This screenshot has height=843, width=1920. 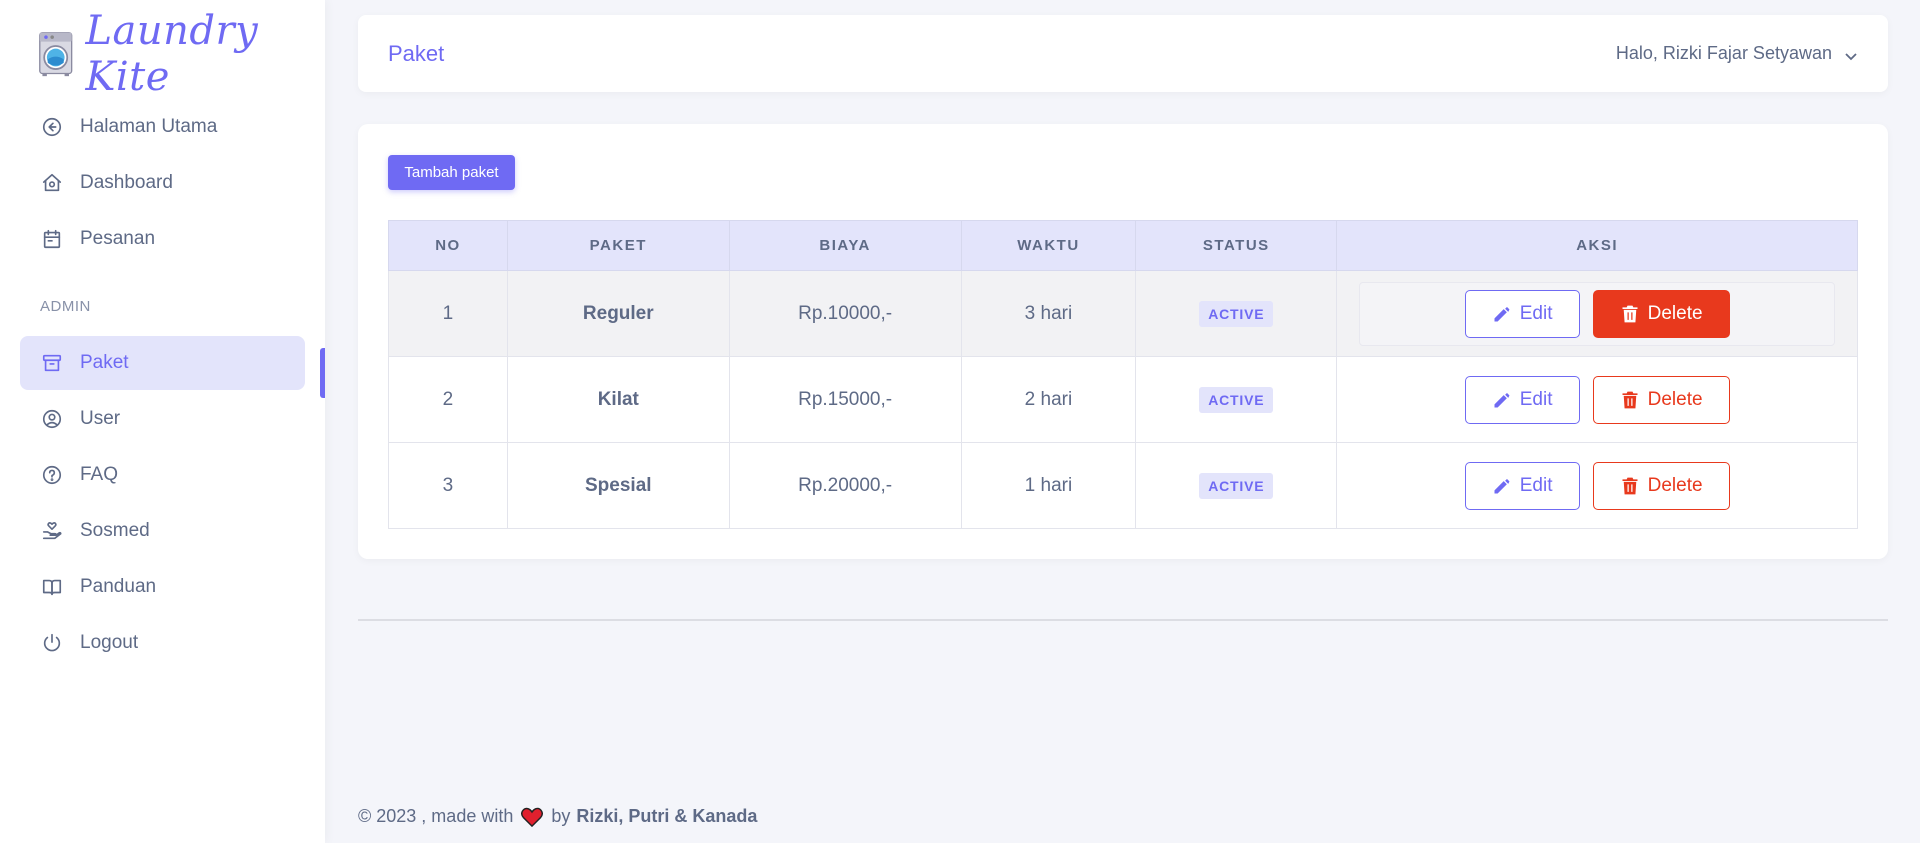 What do you see at coordinates (52, 587) in the screenshot?
I see `book-open-icon` at bounding box center [52, 587].